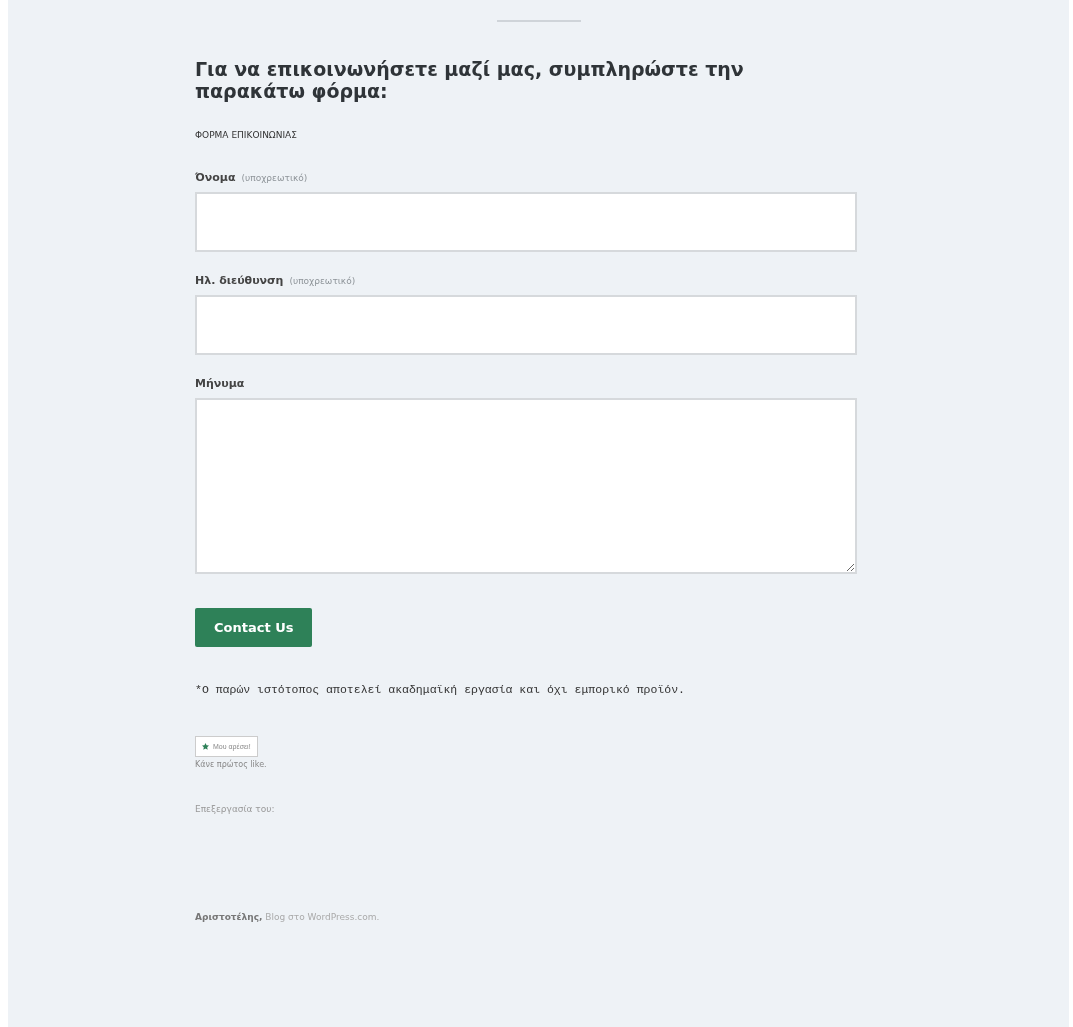  Describe the element at coordinates (254, 627) in the screenshot. I see `contact-button: Contact Us` at that location.